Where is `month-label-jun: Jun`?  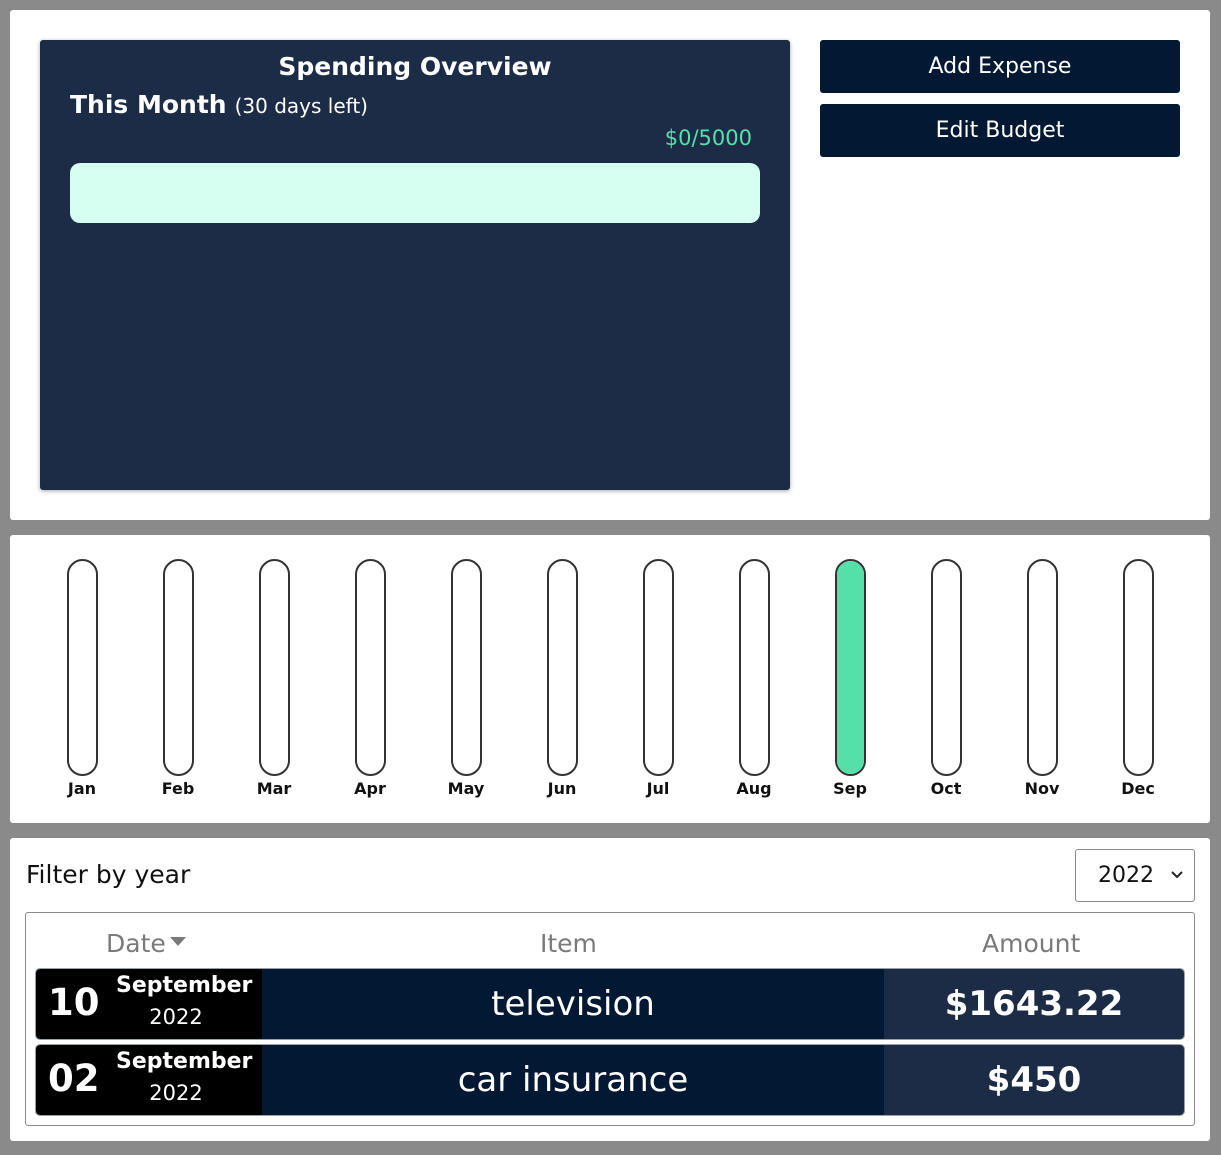 month-label-jun: Jun is located at coordinates (562, 788).